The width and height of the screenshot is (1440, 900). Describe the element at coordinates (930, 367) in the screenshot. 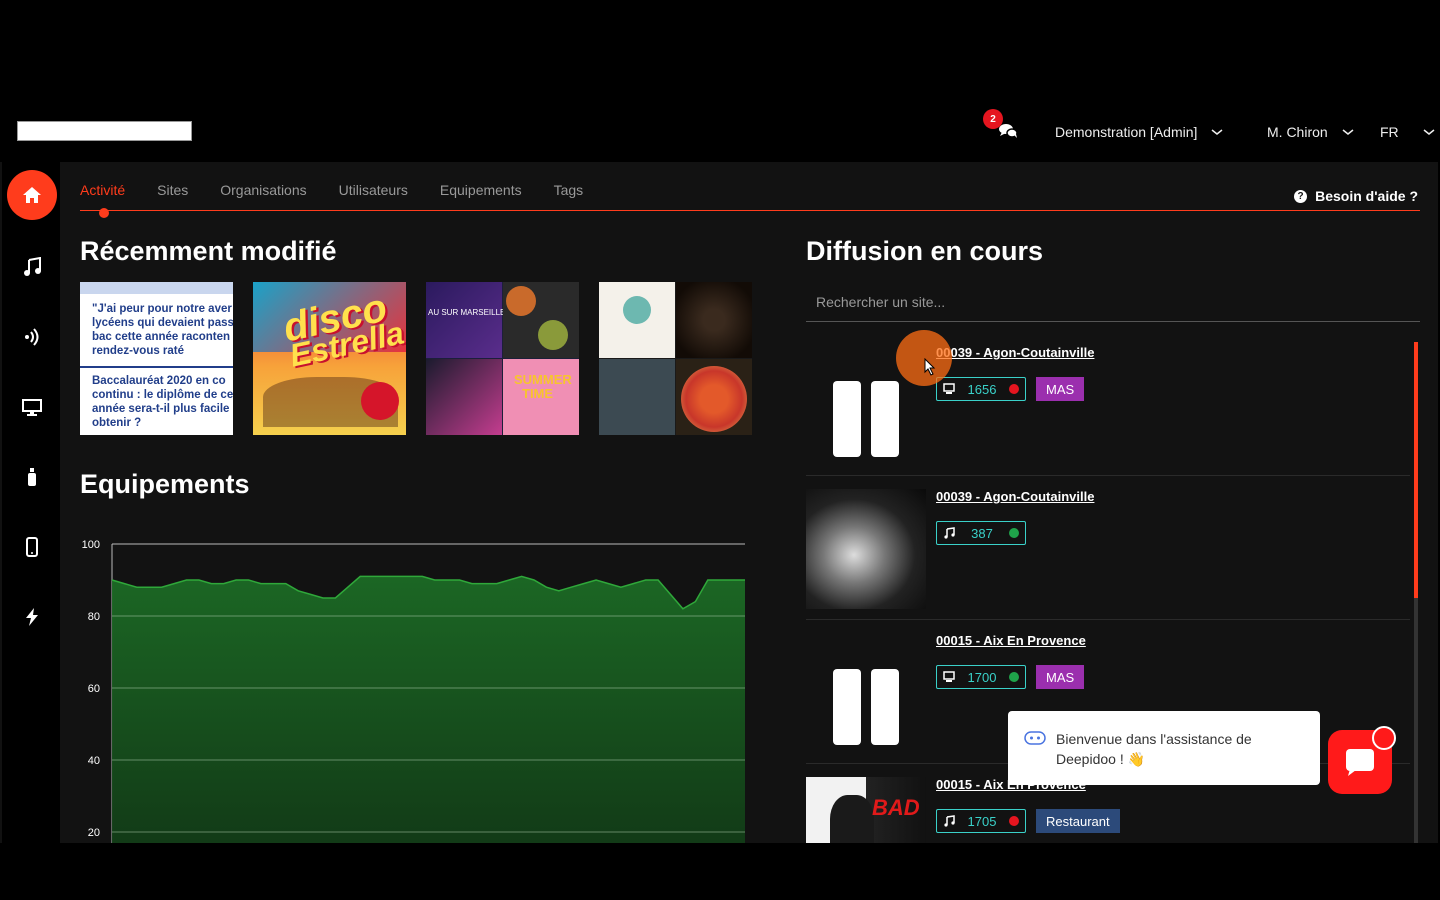

I see `mouse-pointer-icon` at that location.